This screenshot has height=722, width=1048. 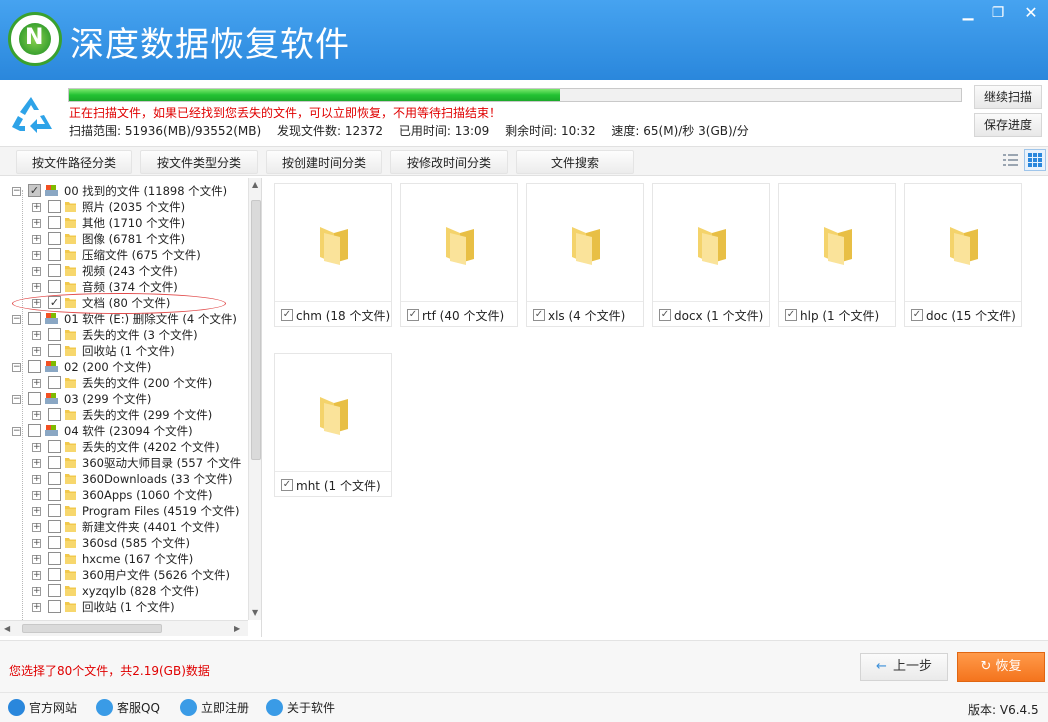 What do you see at coordinates (124, 431) in the screenshot?
I see `tree-drive-row: − 04 软件 (23094 个文件)` at bounding box center [124, 431].